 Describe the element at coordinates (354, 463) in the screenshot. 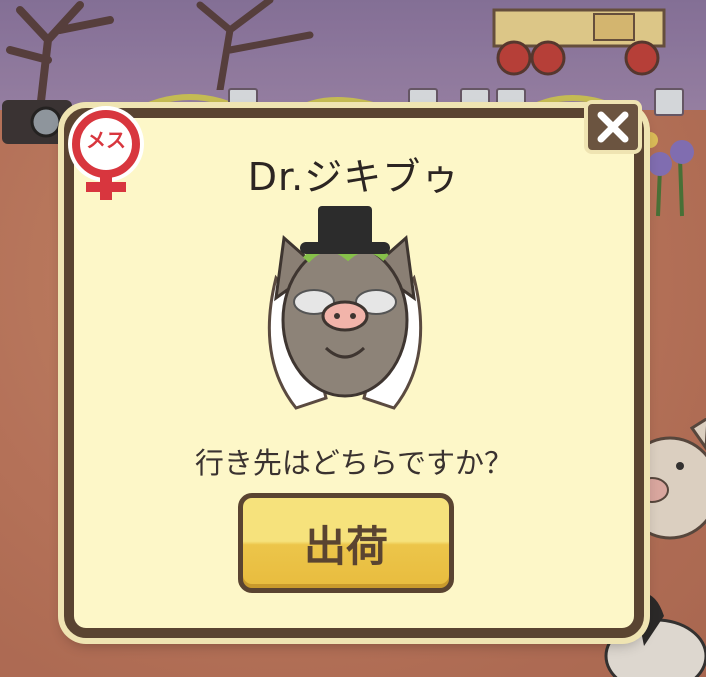

I see `destination-question: 行き先はどちらですか？` at that location.